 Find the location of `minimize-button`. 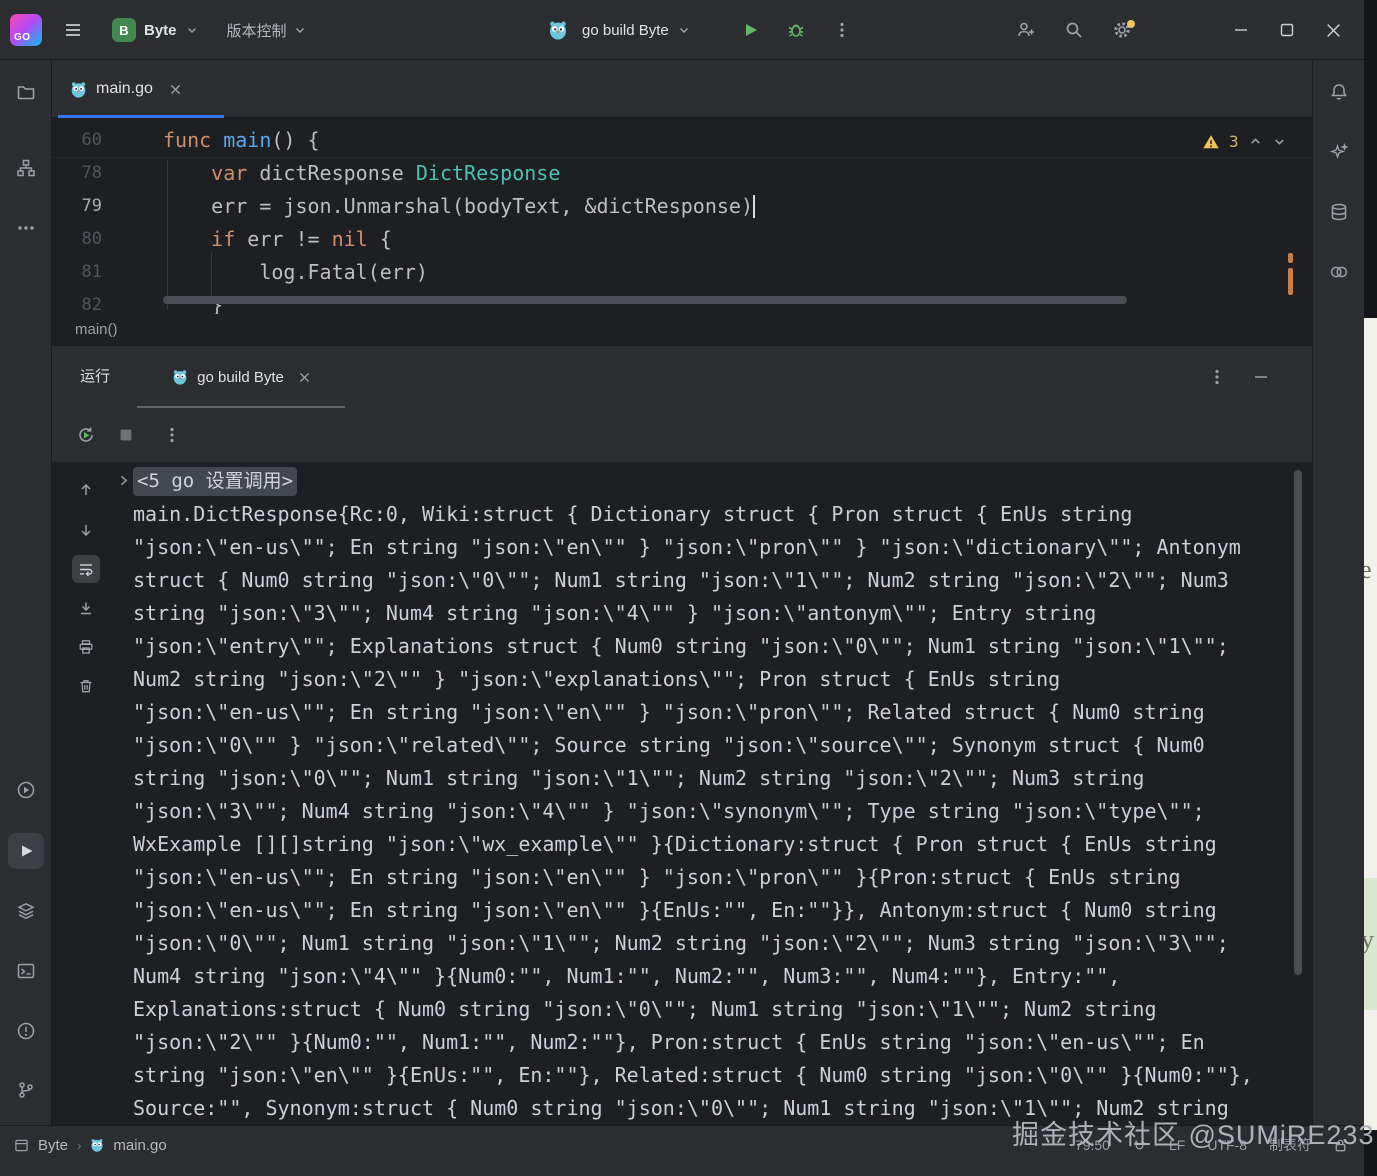

minimize-button is located at coordinates (1241, 30).